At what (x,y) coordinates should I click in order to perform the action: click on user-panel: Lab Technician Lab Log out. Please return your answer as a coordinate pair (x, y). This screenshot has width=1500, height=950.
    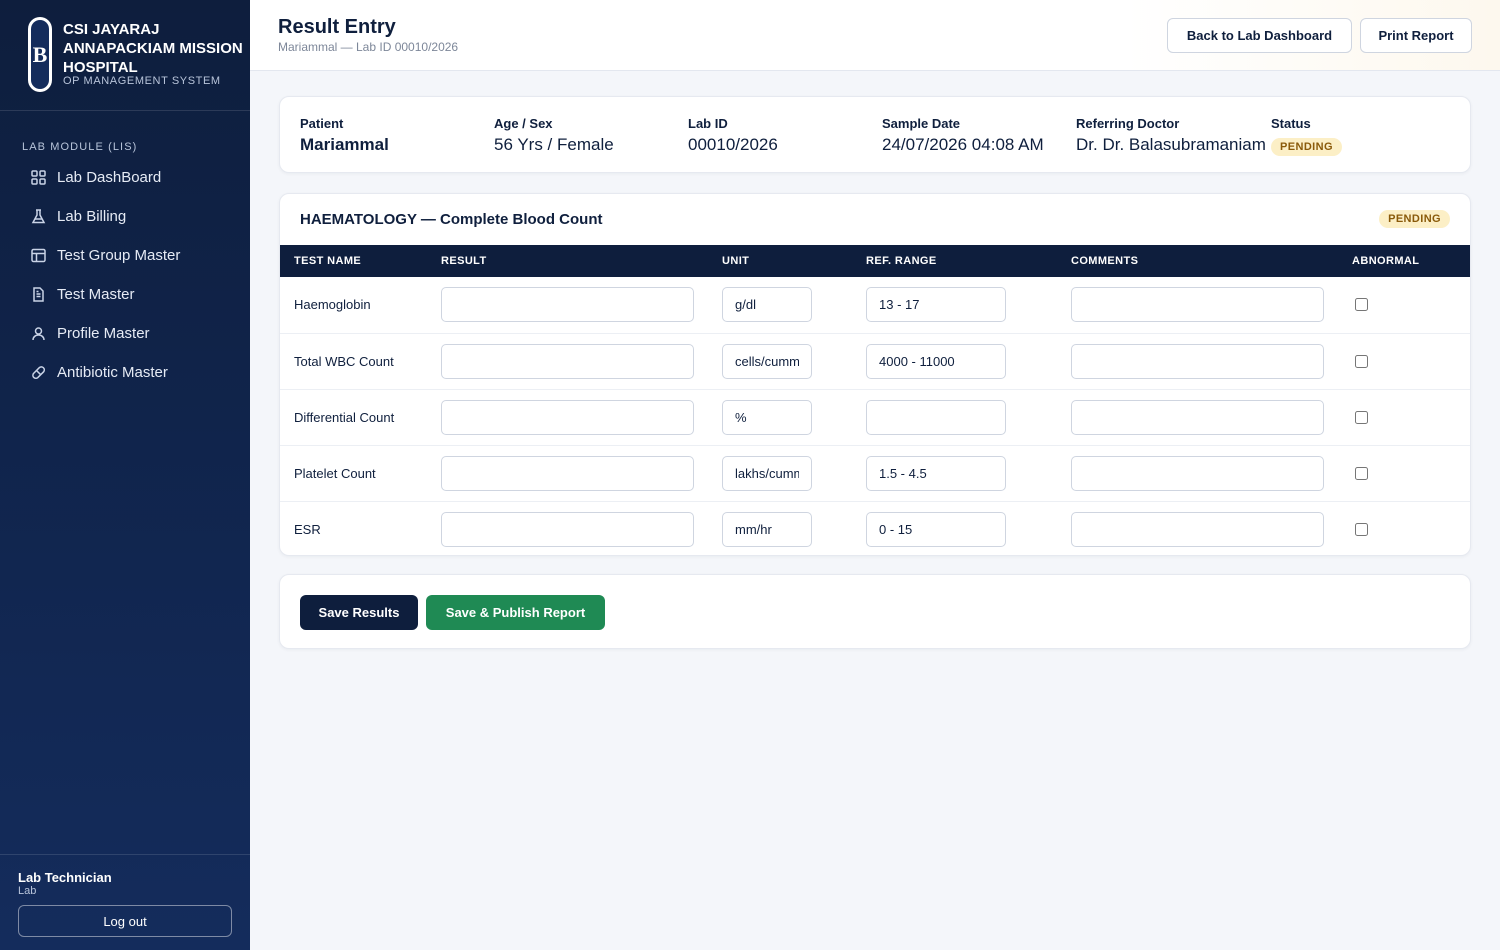
    Looking at the image, I should click on (125, 902).